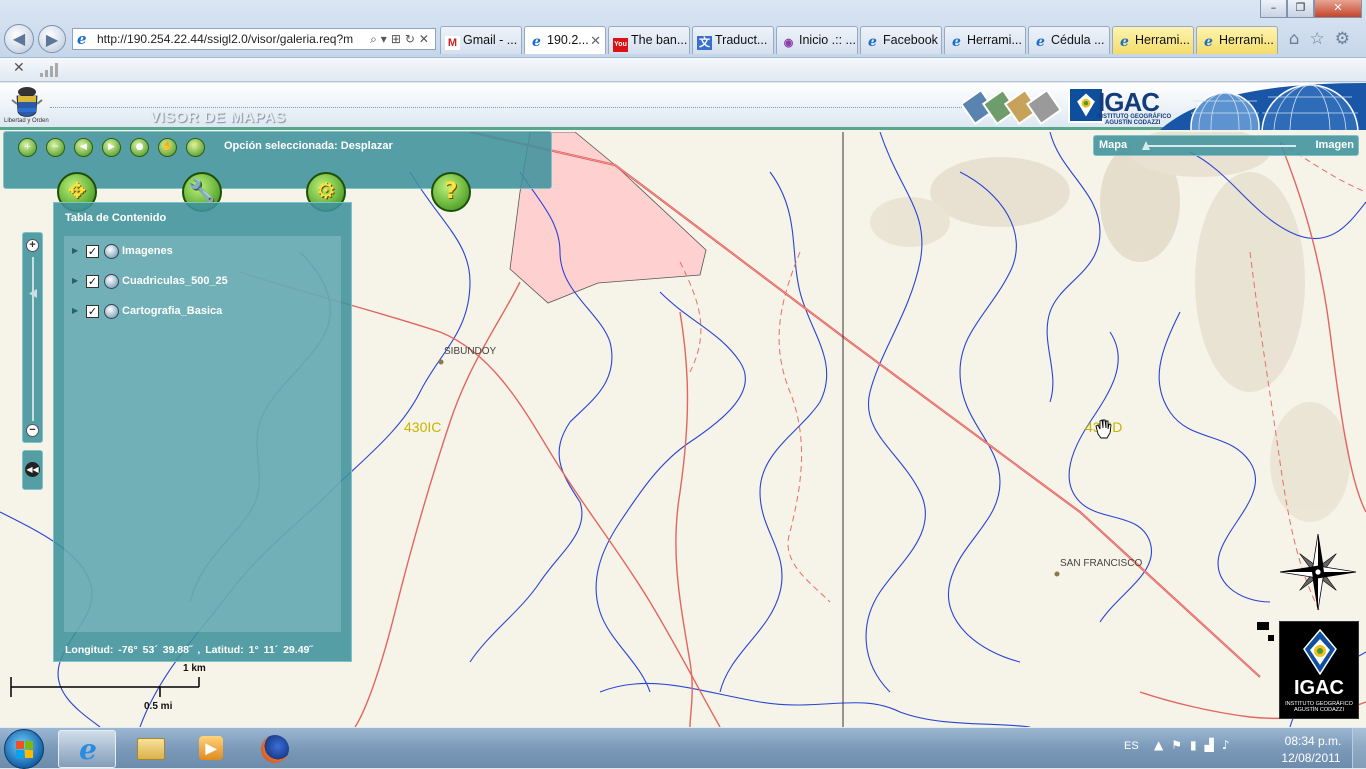 This screenshot has width=1366, height=769. I want to click on browser-tab-1: e 190.2... ✕, so click(565, 40).